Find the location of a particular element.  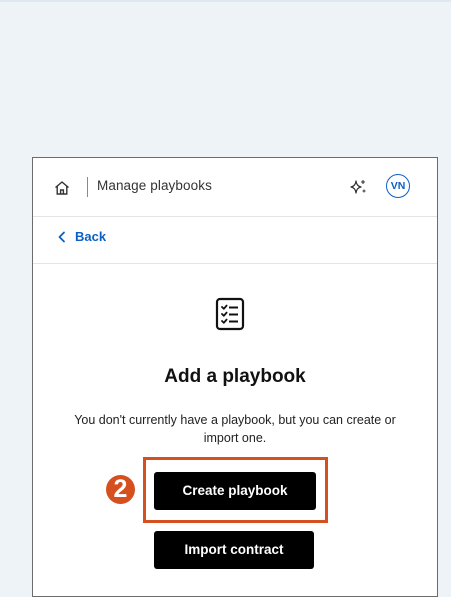

checklist-icon is located at coordinates (230, 314).